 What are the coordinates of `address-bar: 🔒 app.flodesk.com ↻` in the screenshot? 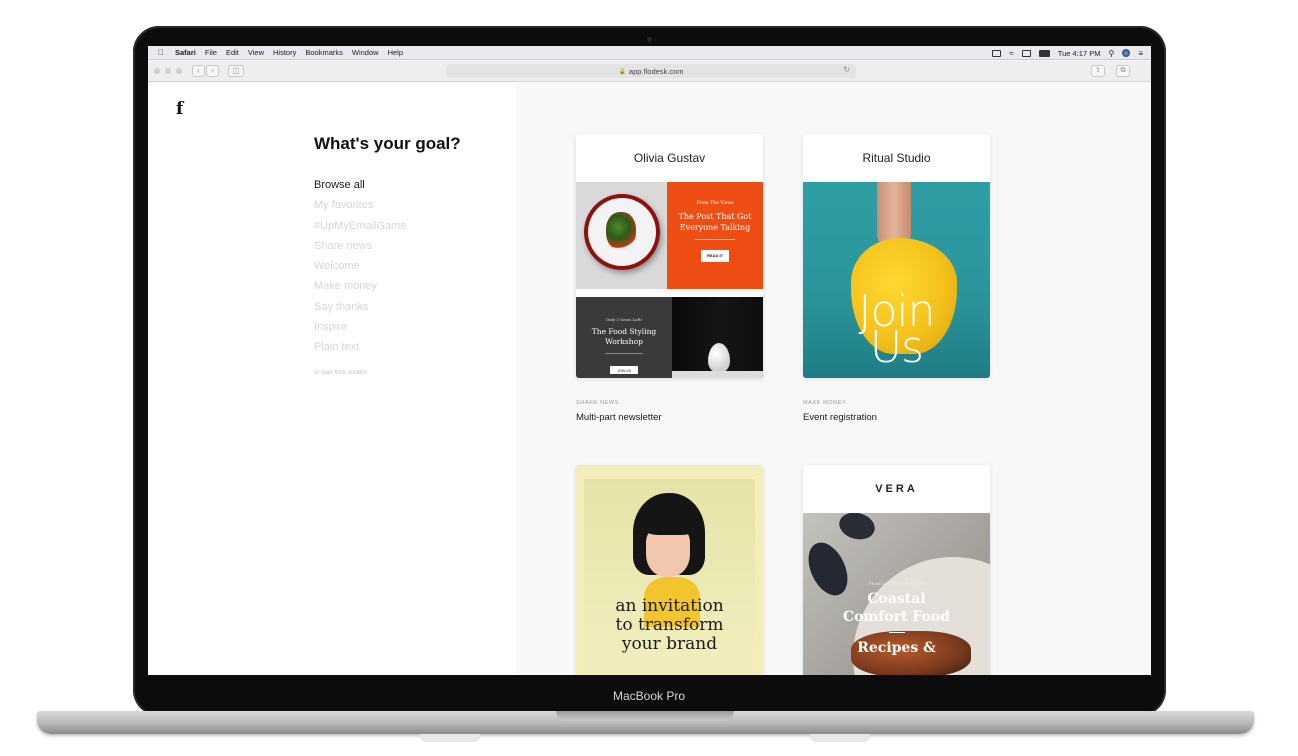 It's located at (651, 71).